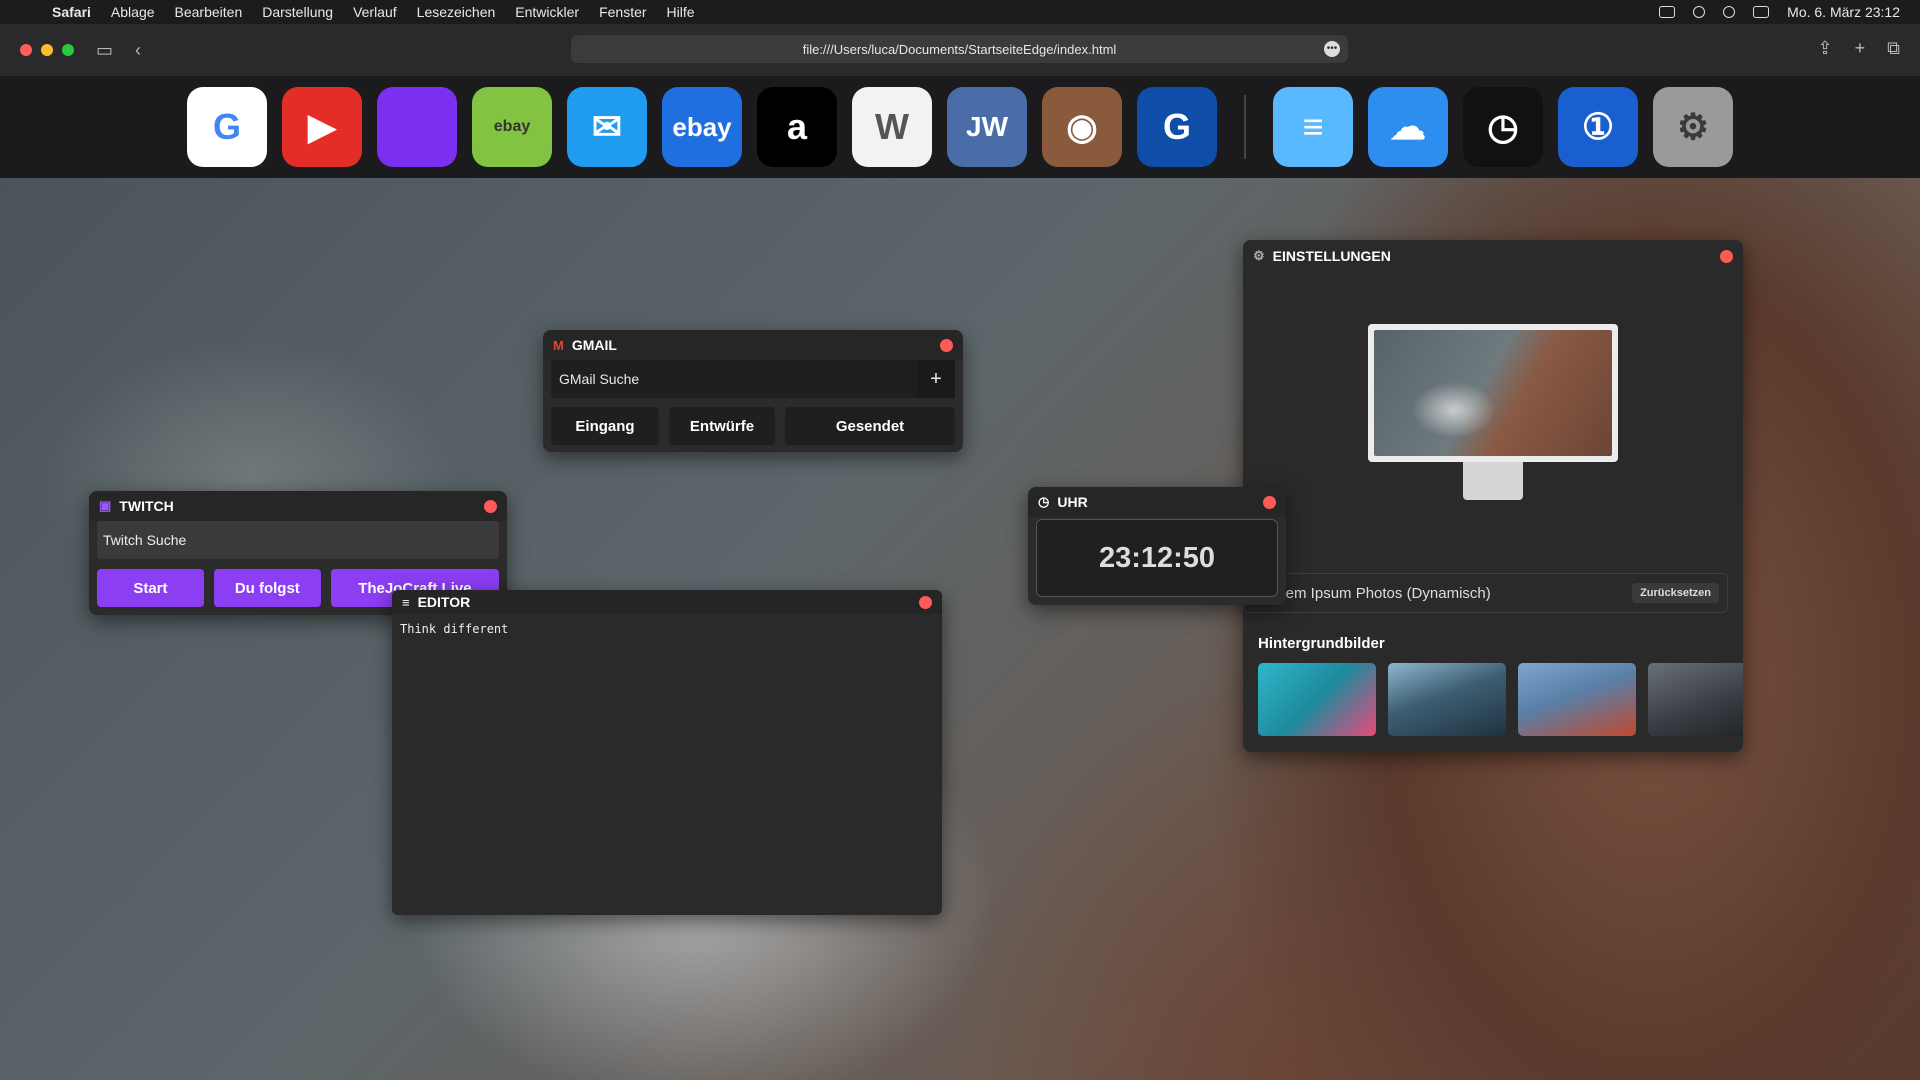 This screenshot has width=1920, height=1080. I want to click on reset-button: Zurücksetzen, so click(1675, 593).